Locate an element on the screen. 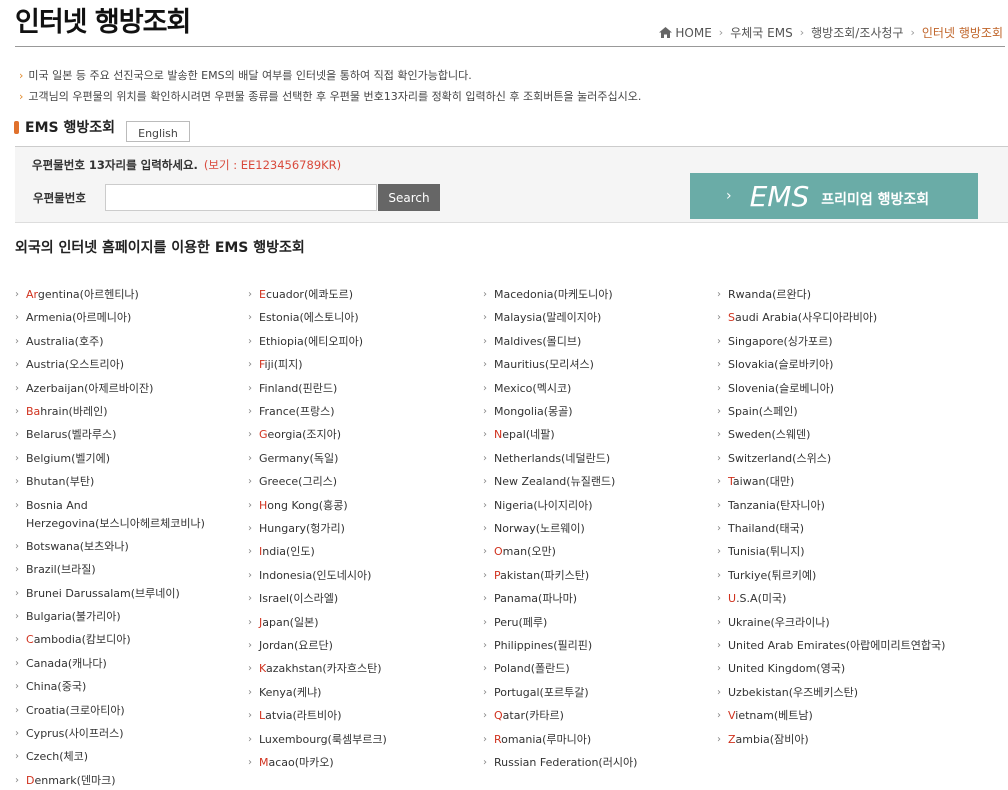 The height and width of the screenshot is (790, 1008). country-name: Bahrain(바레인) is located at coordinates (67, 411).